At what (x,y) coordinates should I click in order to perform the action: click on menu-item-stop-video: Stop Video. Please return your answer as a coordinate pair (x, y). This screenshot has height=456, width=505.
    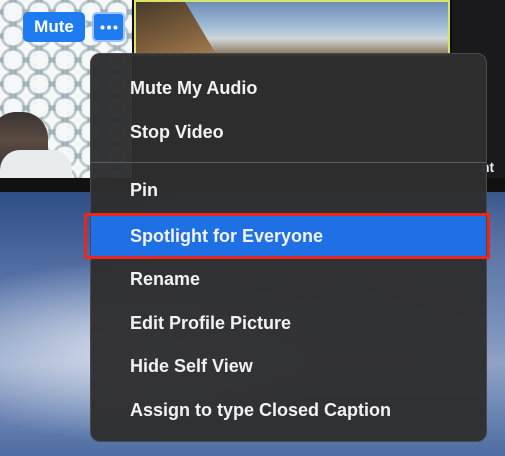
    Looking at the image, I should click on (288, 132).